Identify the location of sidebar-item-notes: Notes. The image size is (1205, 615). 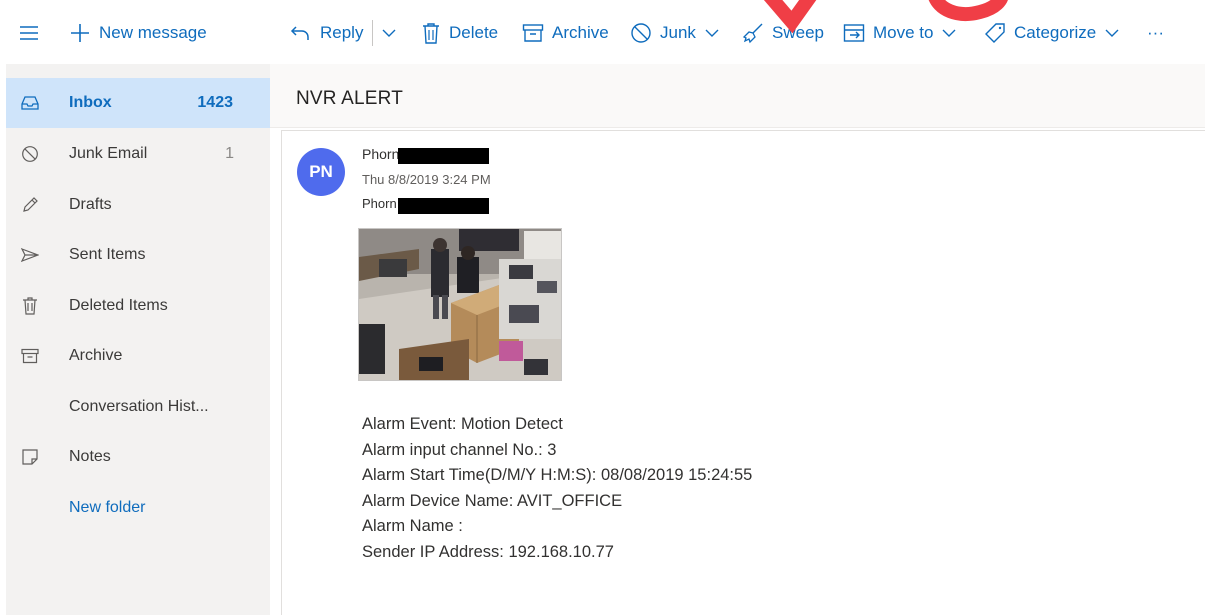
(138, 457).